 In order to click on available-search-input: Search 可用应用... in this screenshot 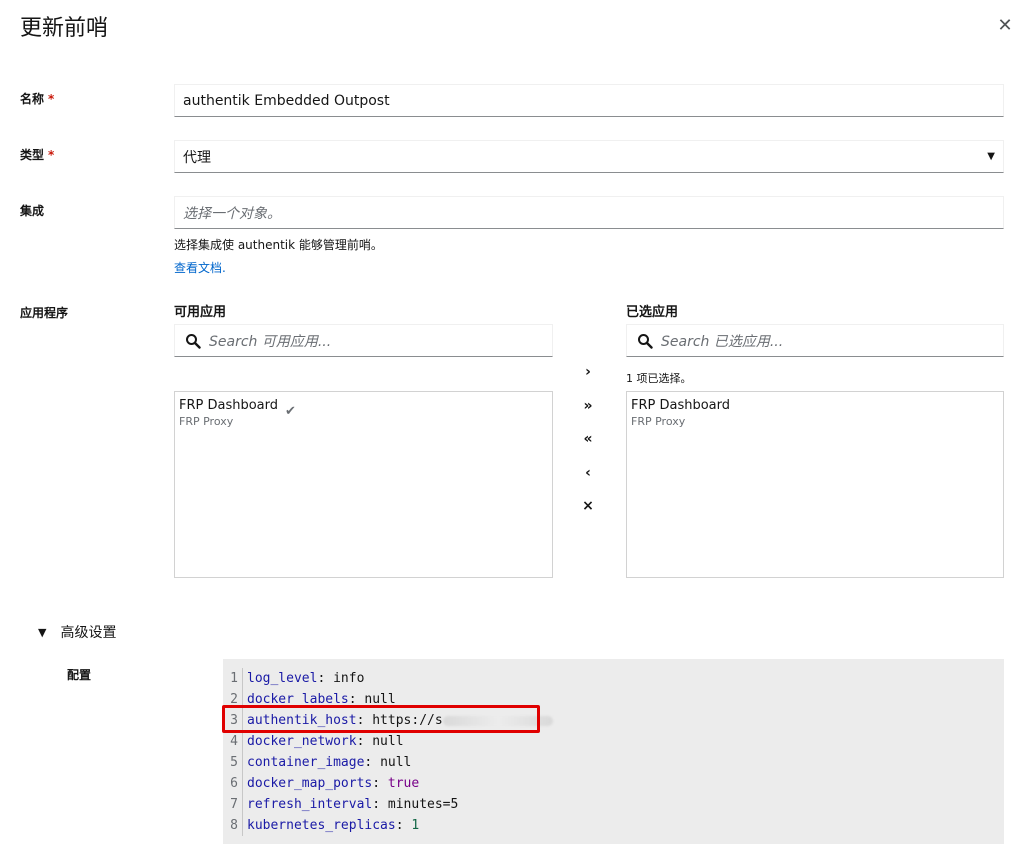, I will do `click(363, 340)`.